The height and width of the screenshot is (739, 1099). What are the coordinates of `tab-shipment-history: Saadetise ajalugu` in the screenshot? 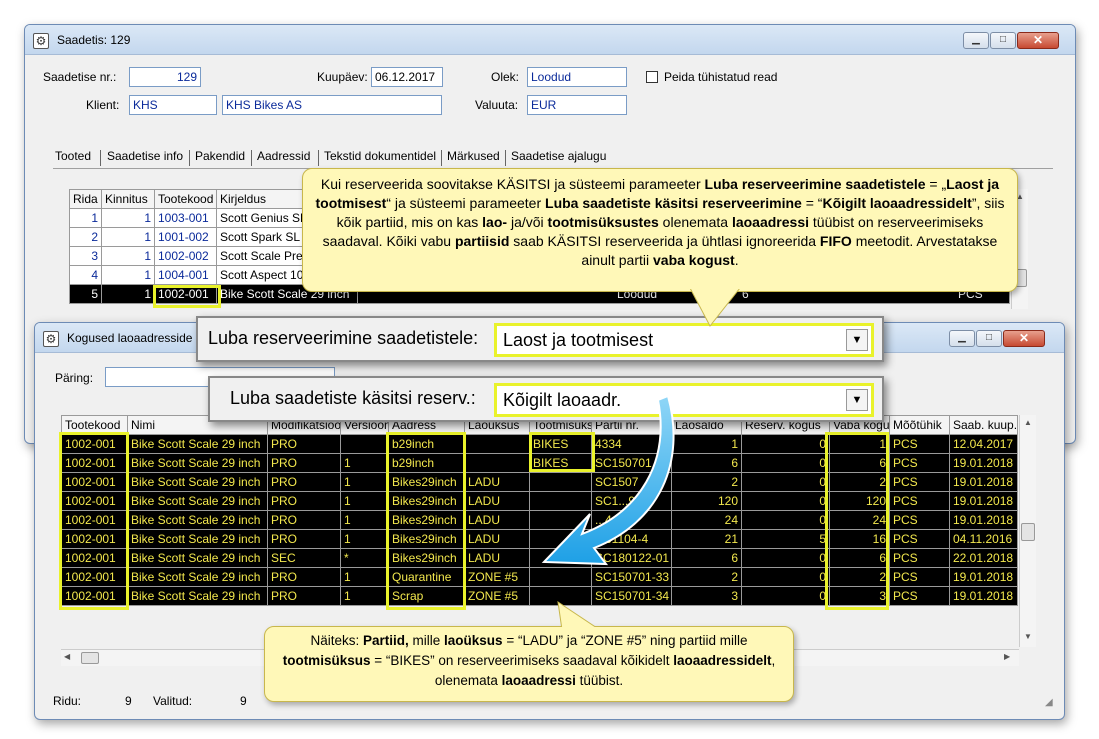 It's located at (558, 156).